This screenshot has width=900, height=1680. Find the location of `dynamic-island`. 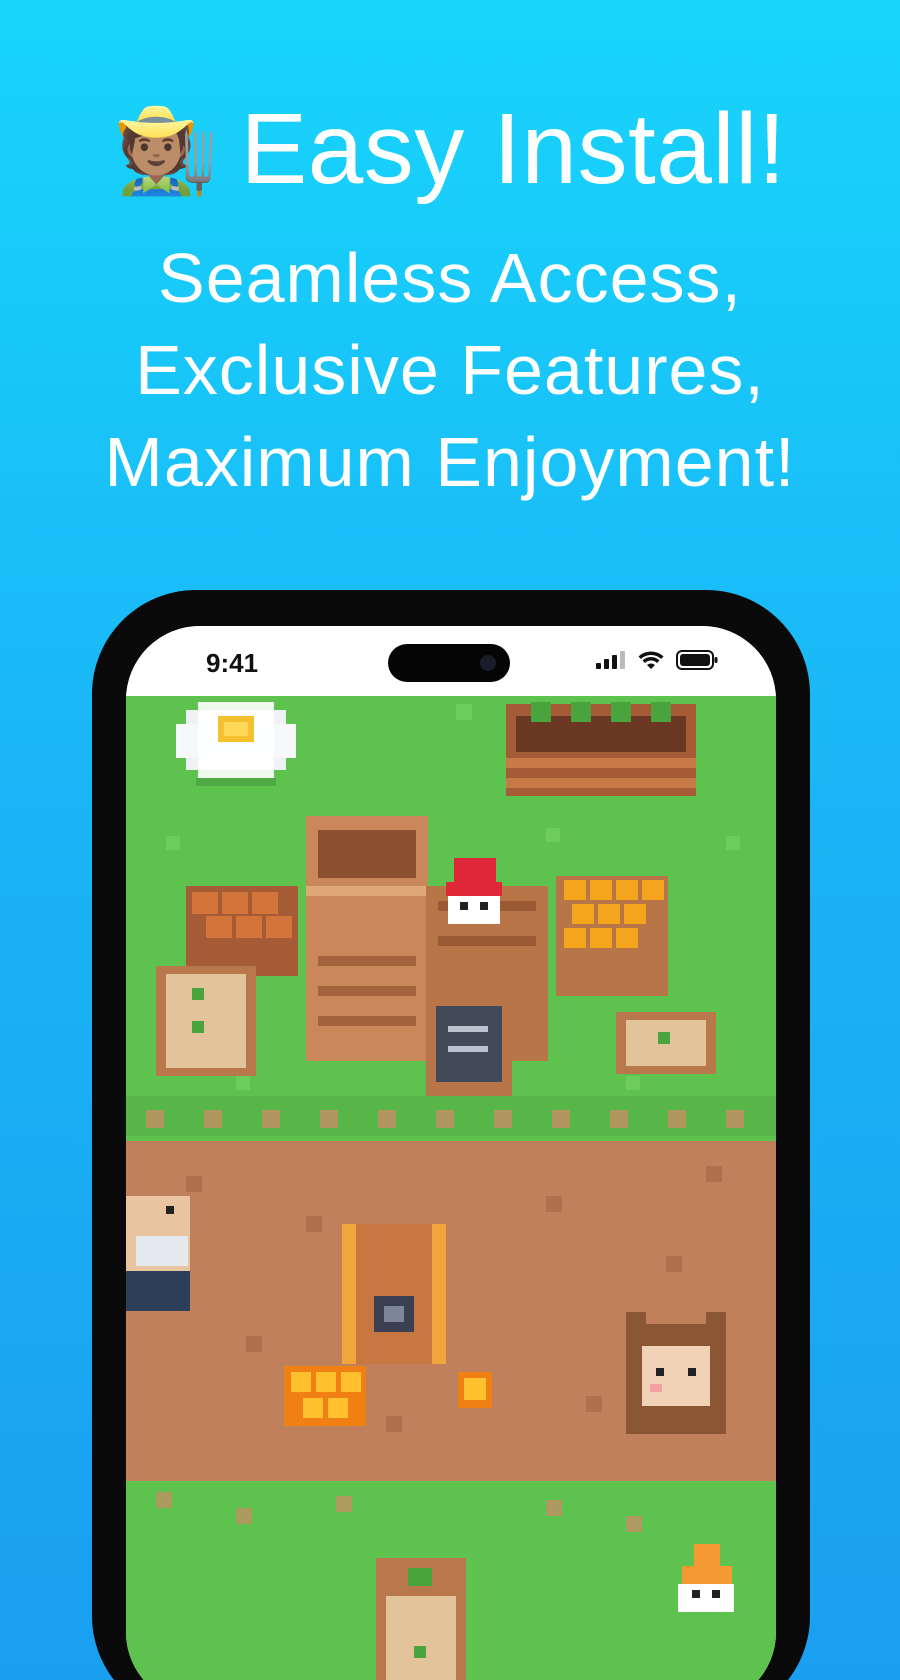

dynamic-island is located at coordinates (449, 663).